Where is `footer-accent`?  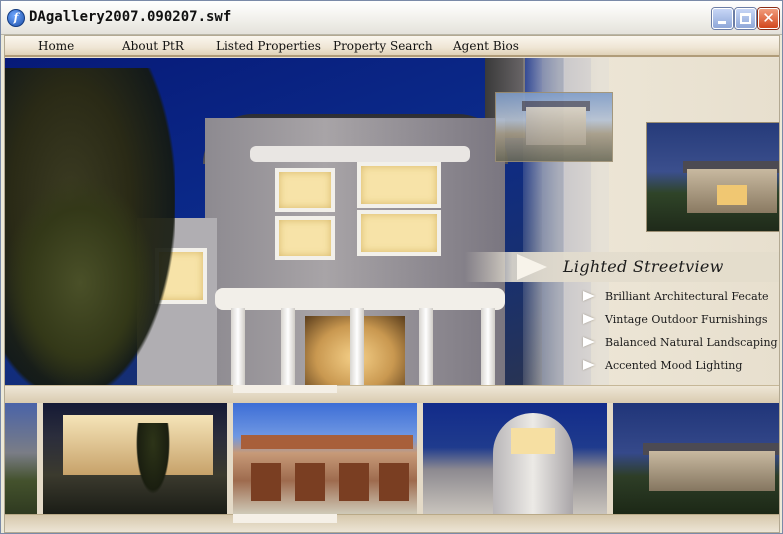 footer-accent is located at coordinates (285, 518).